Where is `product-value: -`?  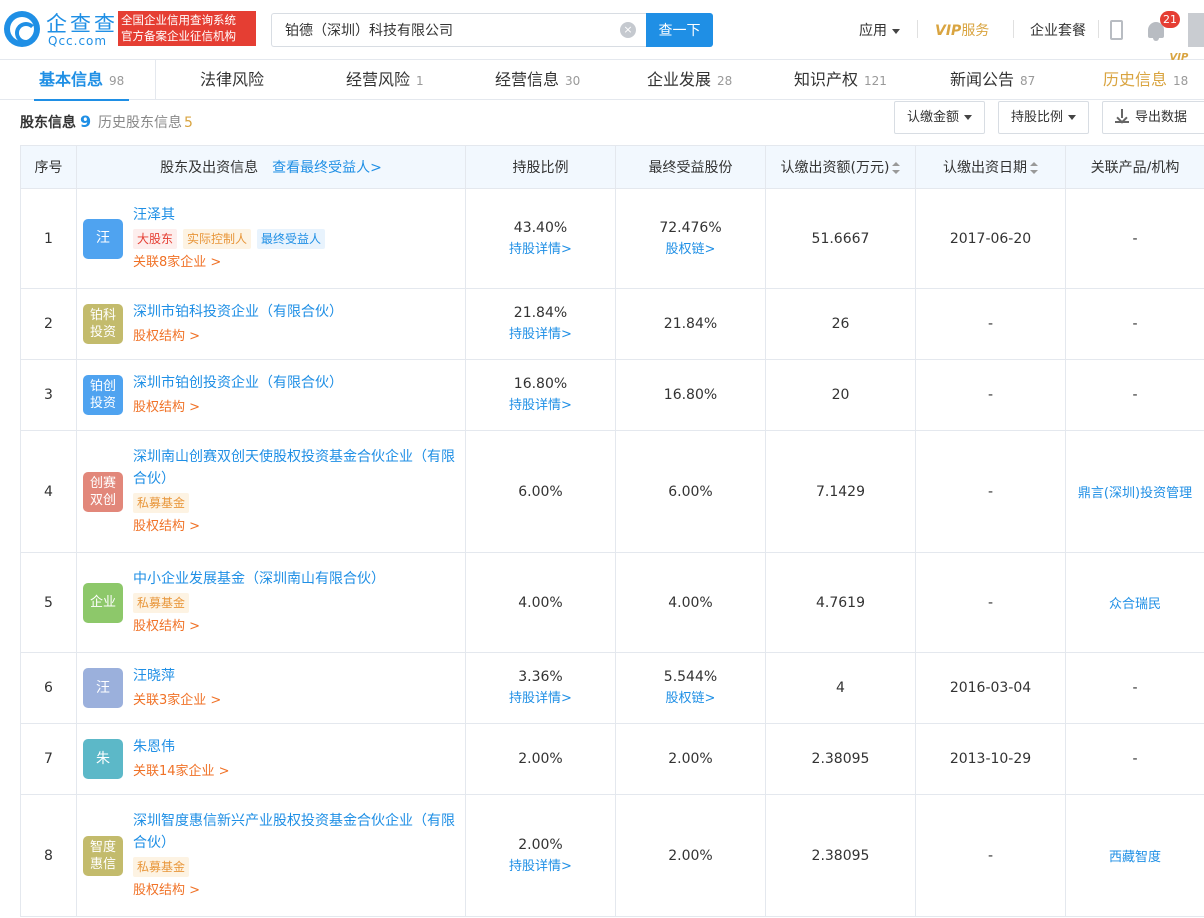 product-value: - is located at coordinates (1135, 688).